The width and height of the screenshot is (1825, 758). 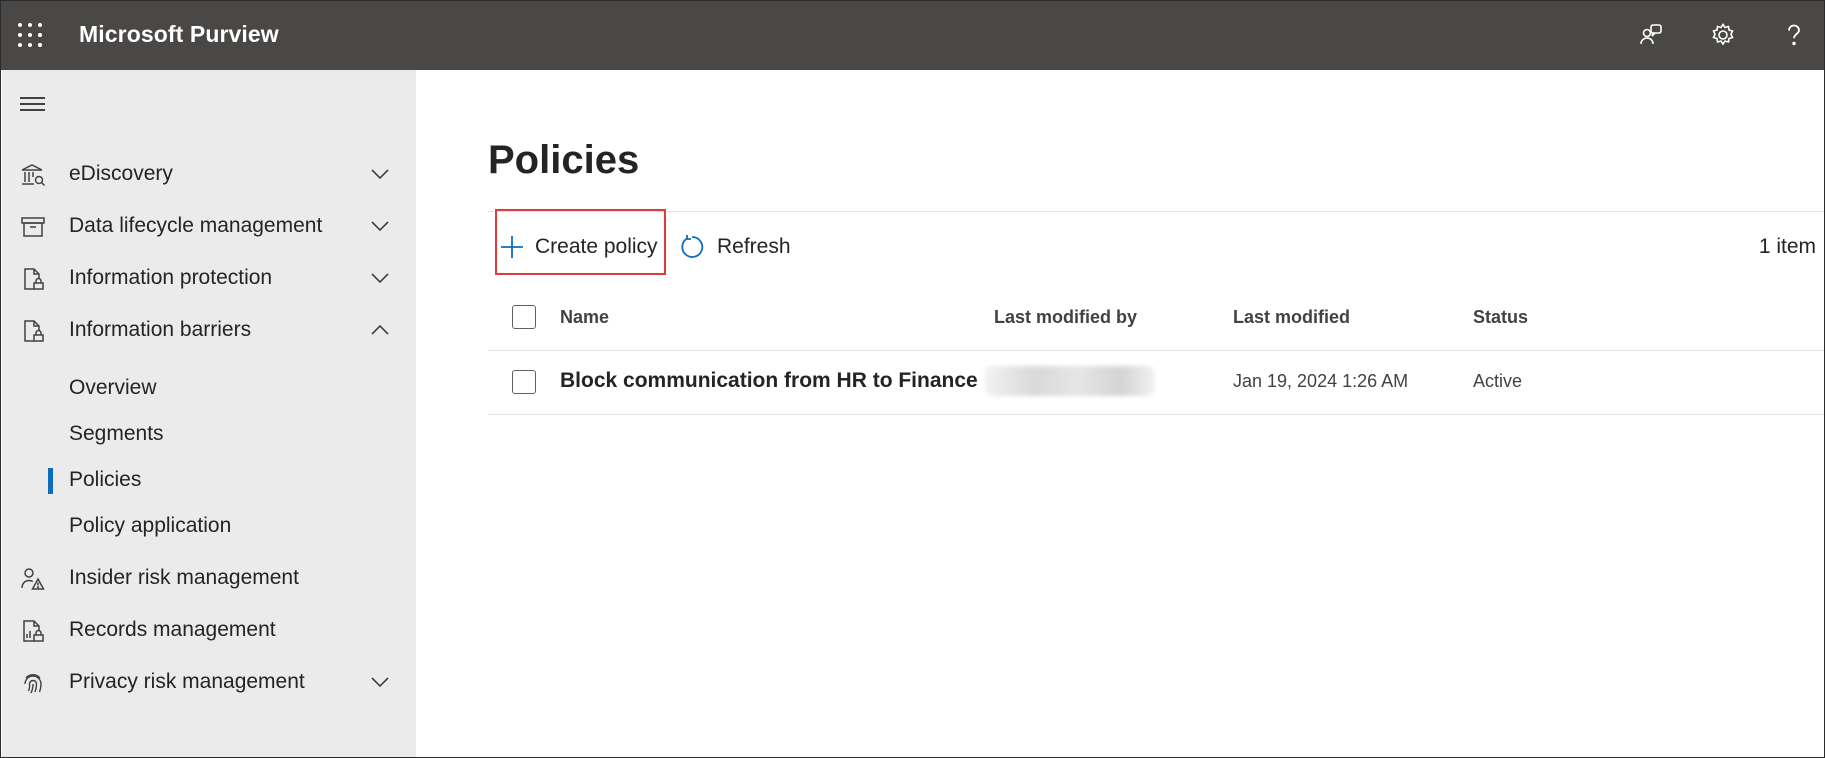 What do you see at coordinates (184, 577) in the screenshot?
I see `nav-label: Insider risk management` at bounding box center [184, 577].